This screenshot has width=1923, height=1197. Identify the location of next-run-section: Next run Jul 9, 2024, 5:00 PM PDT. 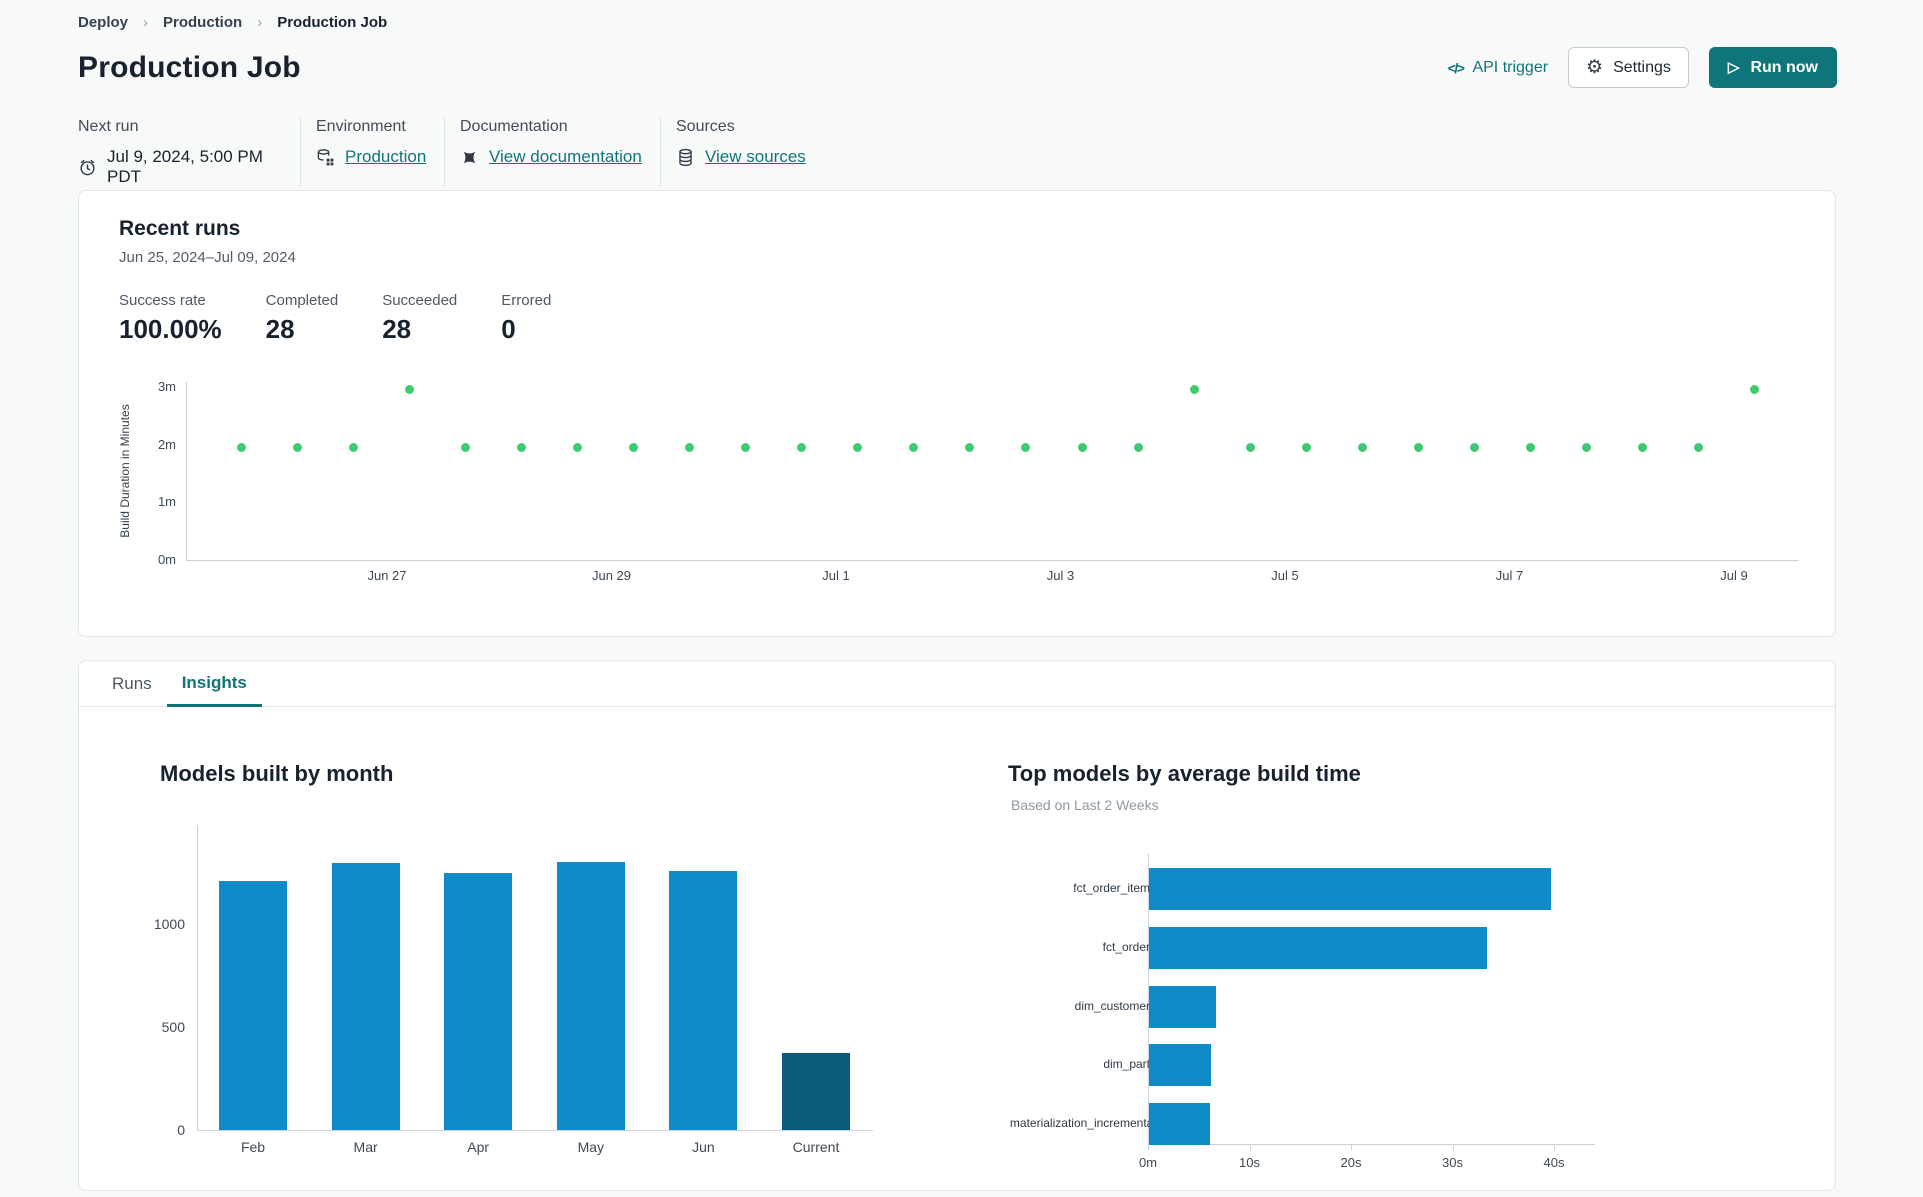
(189, 152).